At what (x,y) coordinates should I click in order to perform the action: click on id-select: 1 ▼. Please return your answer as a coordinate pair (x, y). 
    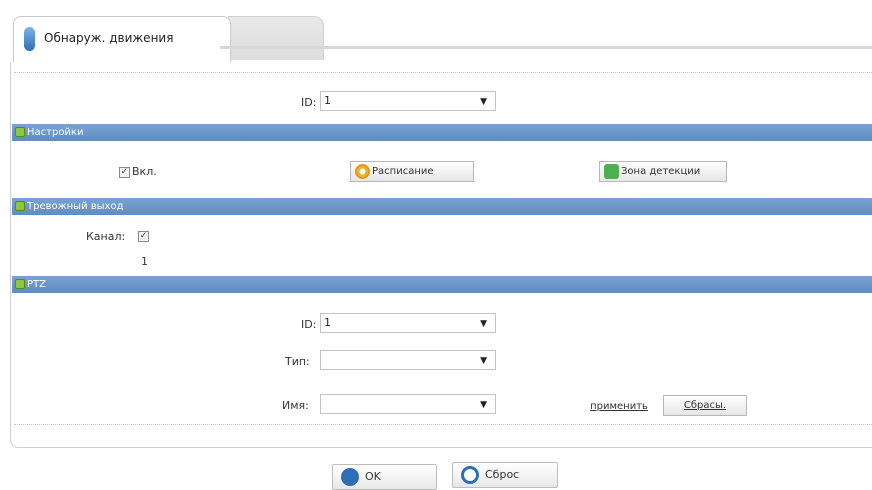
    Looking at the image, I should click on (408, 101).